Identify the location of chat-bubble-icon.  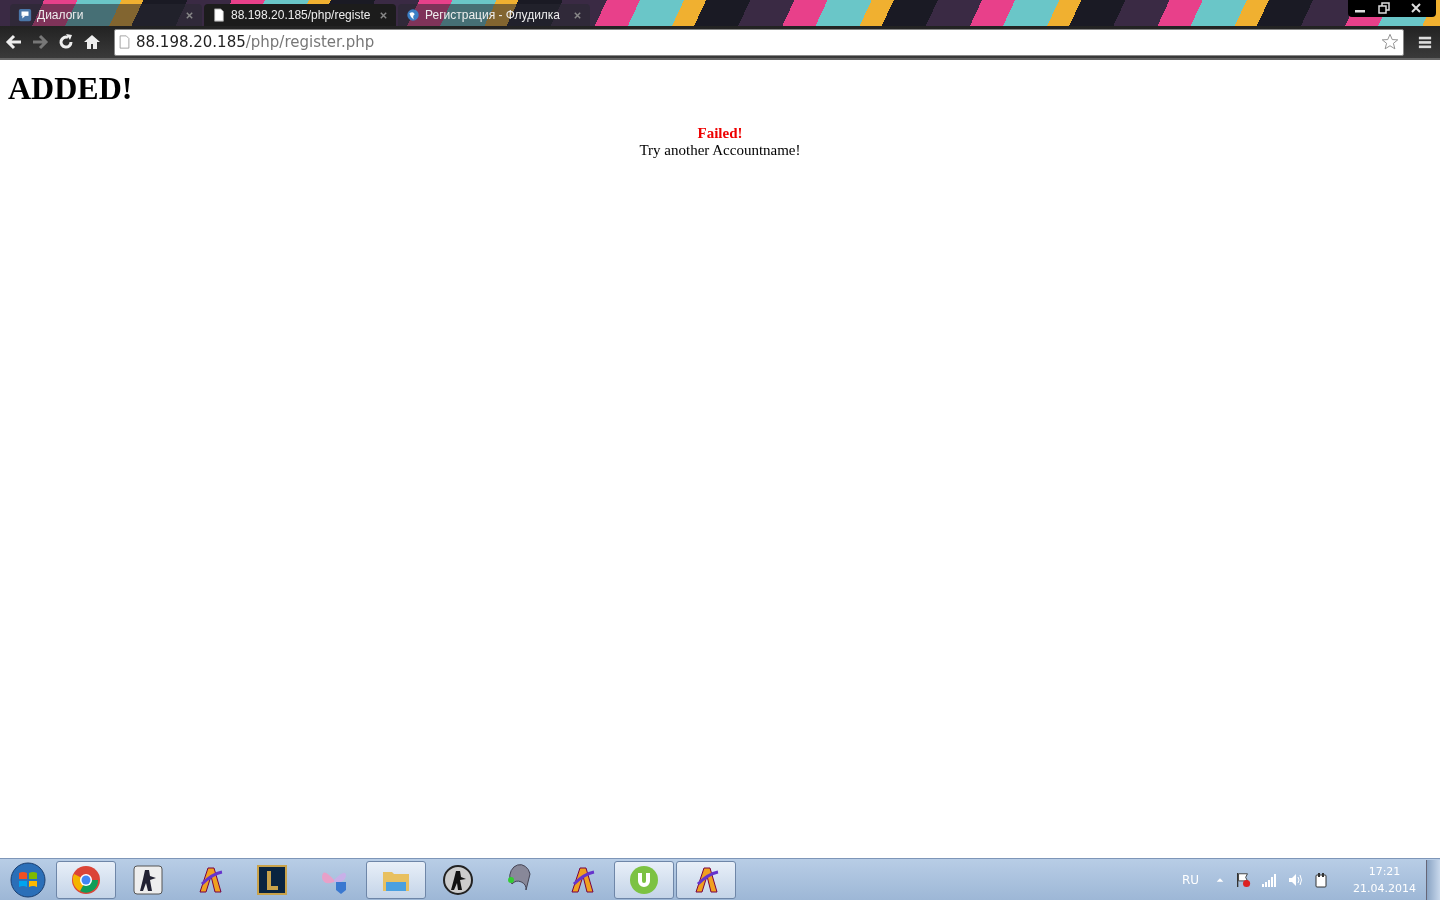
(25, 15).